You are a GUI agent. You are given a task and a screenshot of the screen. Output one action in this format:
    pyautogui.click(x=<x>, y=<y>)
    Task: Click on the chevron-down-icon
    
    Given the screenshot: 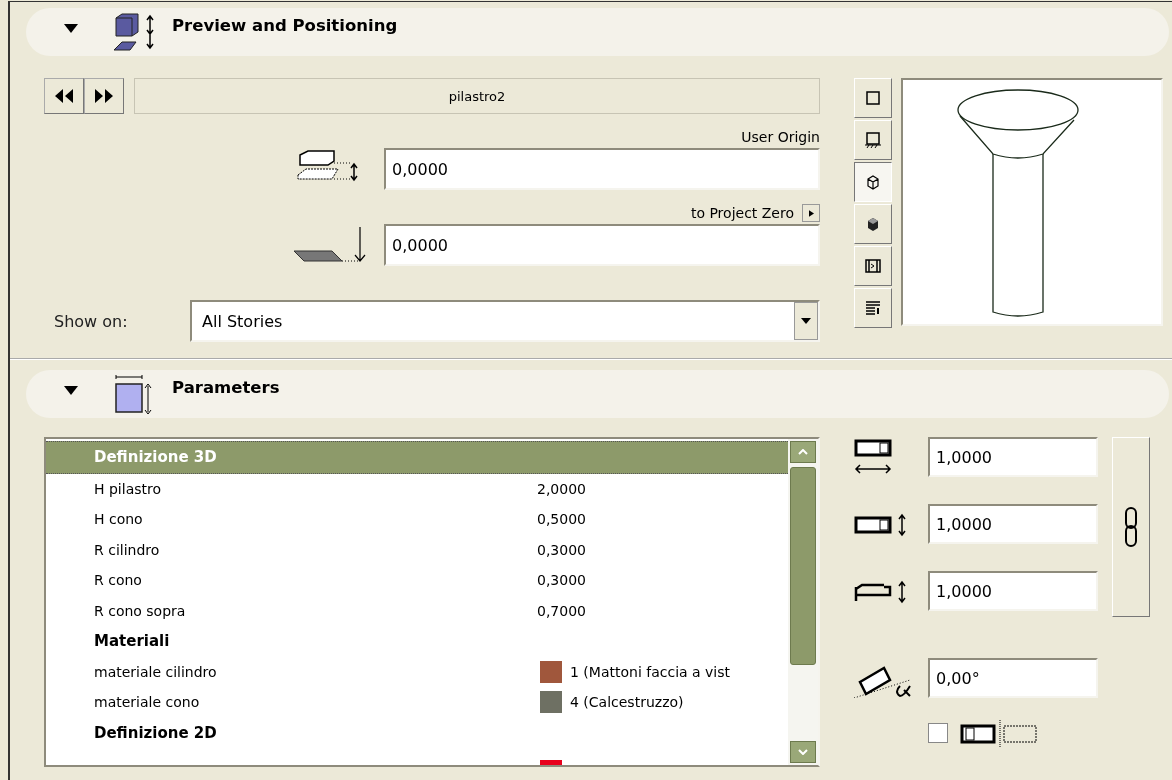 What is the action you would take?
    pyautogui.click(x=803, y=752)
    